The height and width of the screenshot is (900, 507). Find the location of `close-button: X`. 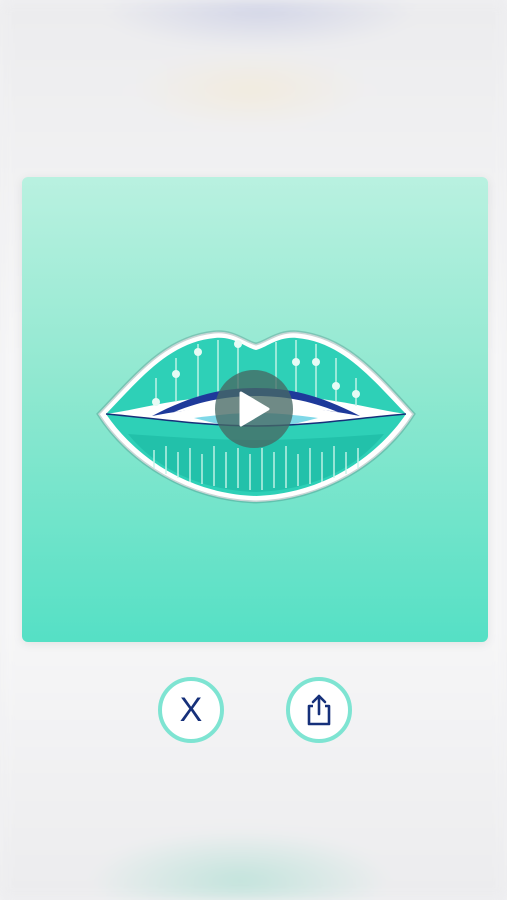

close-button: X is located at coordinates (191, 710).